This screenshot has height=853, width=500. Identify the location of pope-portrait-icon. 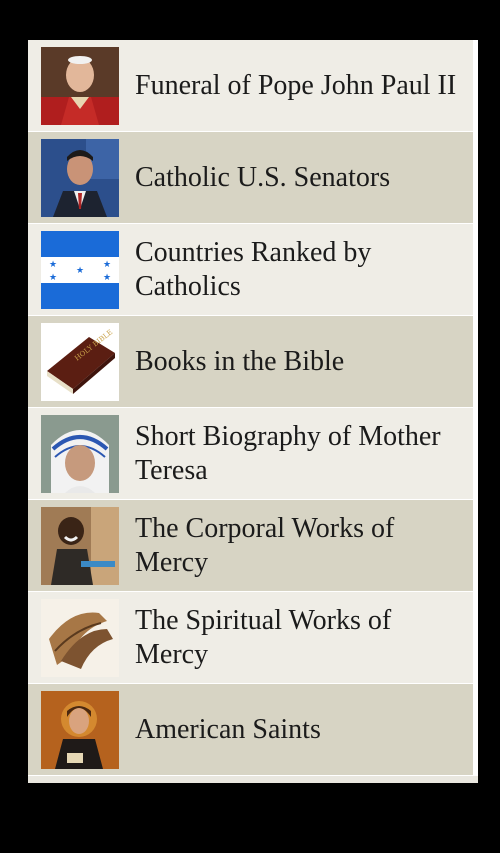
(80, 86).